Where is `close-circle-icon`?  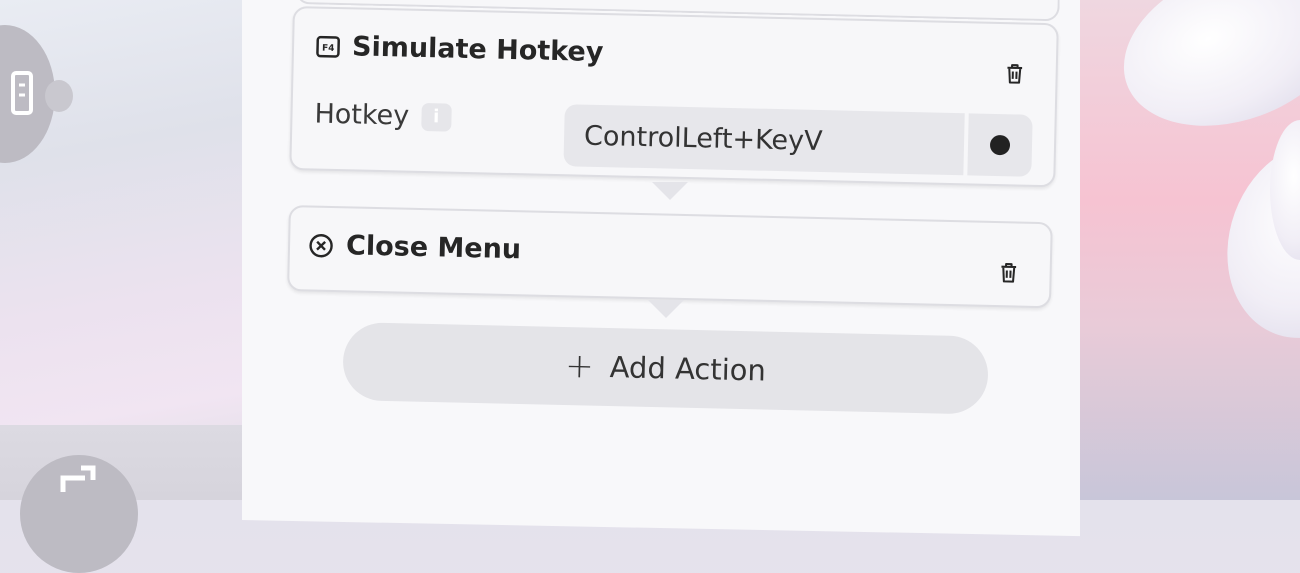
close-circle-icon is located at coordinates (321, 245).